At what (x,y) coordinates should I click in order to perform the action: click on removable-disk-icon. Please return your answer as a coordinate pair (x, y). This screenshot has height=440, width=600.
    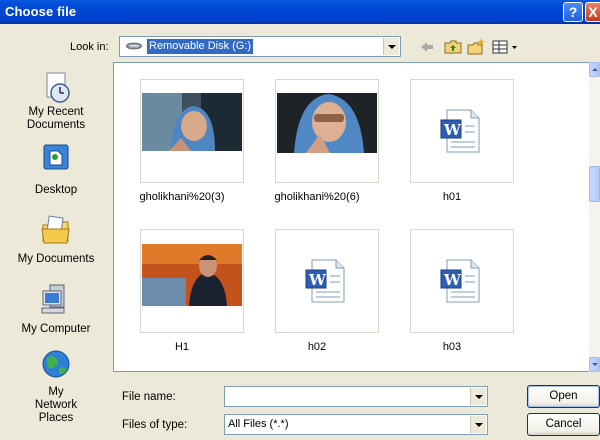
    Looking at the image, I should click on (134, 46).